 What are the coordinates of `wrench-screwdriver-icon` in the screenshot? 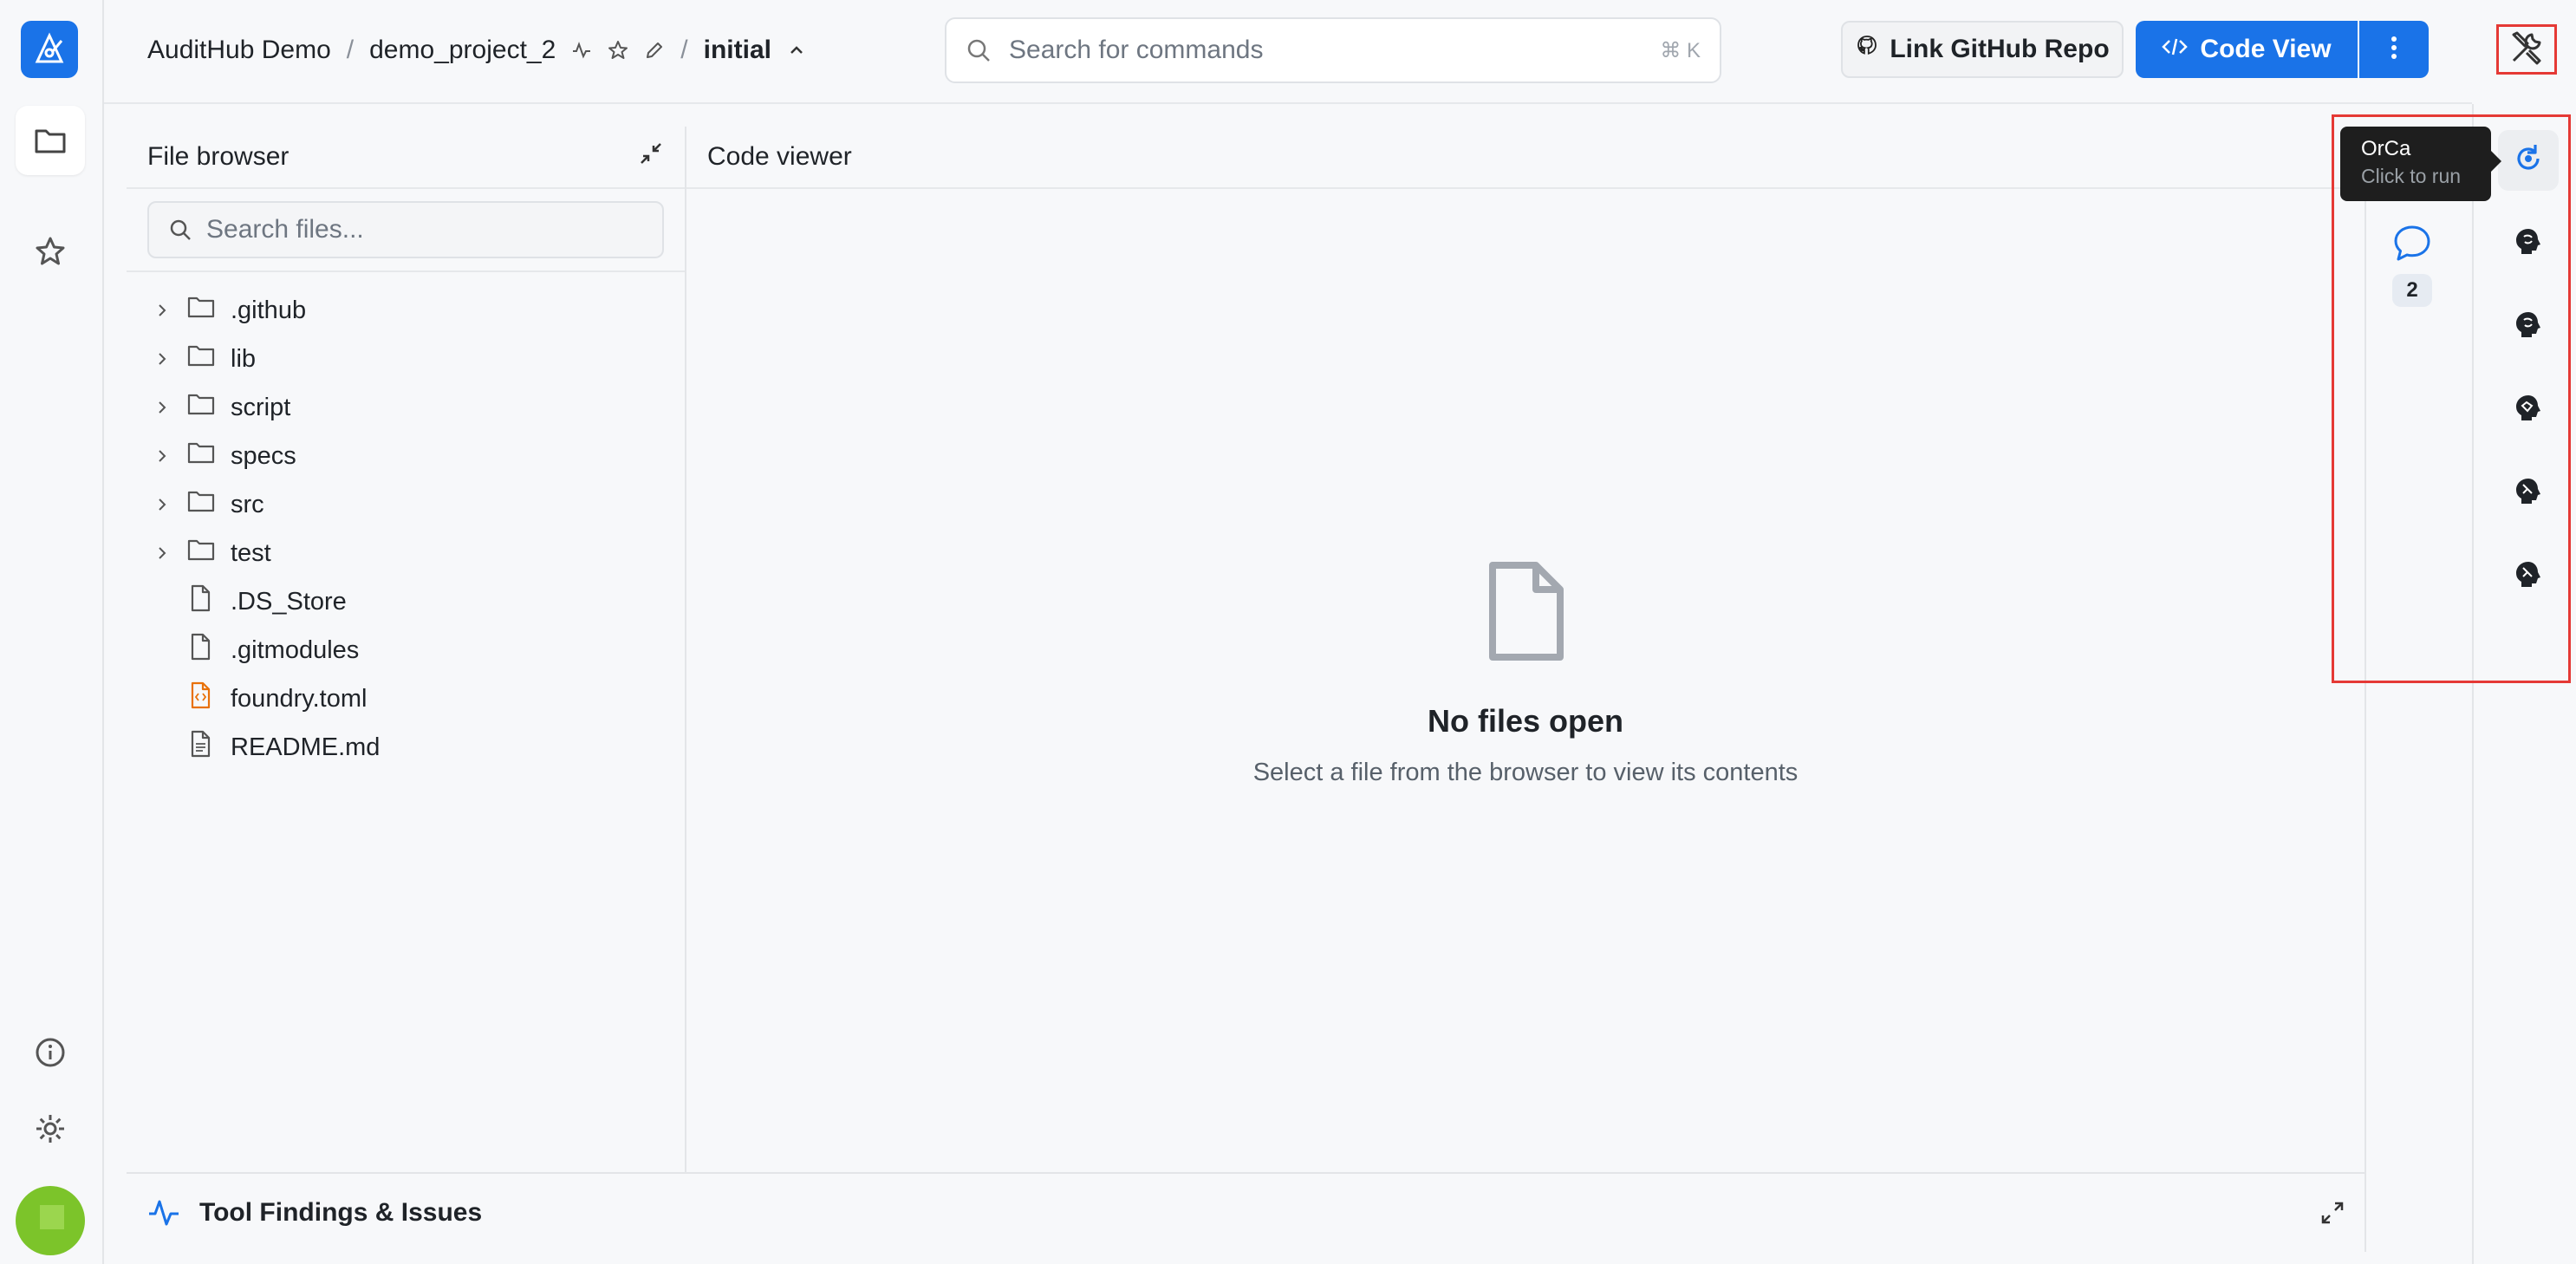 It's located at (2526, 49).